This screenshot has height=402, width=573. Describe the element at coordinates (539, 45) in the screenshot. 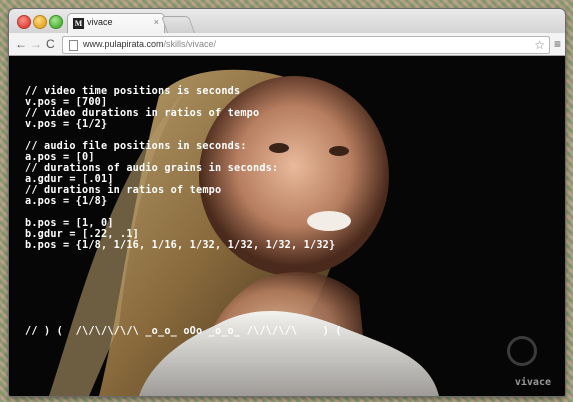

I see `star-icon: ☆` at that location.